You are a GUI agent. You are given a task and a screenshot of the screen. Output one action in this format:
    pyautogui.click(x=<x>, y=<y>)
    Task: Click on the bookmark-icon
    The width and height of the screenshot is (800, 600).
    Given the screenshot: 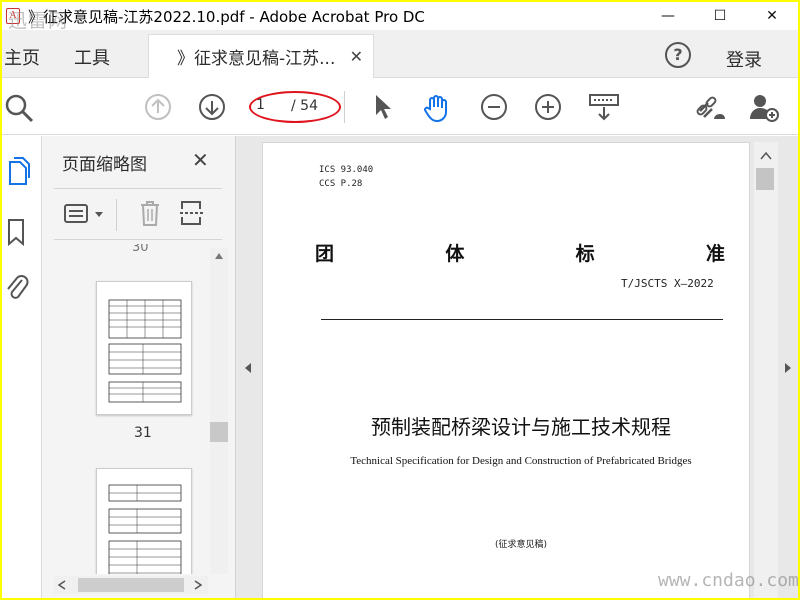 What is the action you would take?
    pyautogui.click(x=17, y=233)
    